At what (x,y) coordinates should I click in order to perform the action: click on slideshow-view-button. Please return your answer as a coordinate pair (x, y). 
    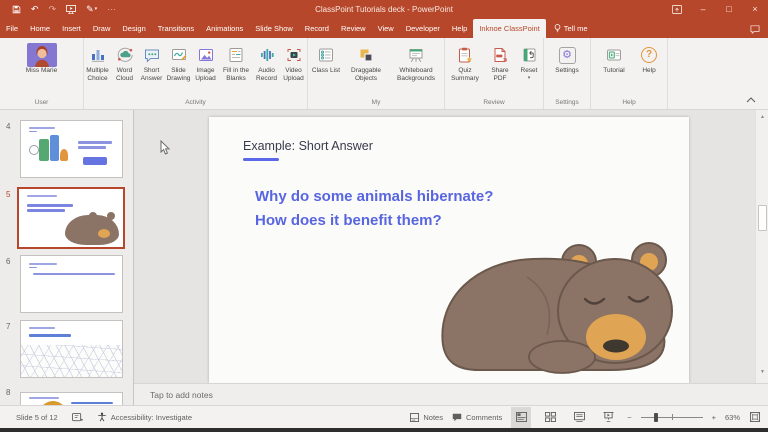
    Looking at the image, I should click on (608, 417).